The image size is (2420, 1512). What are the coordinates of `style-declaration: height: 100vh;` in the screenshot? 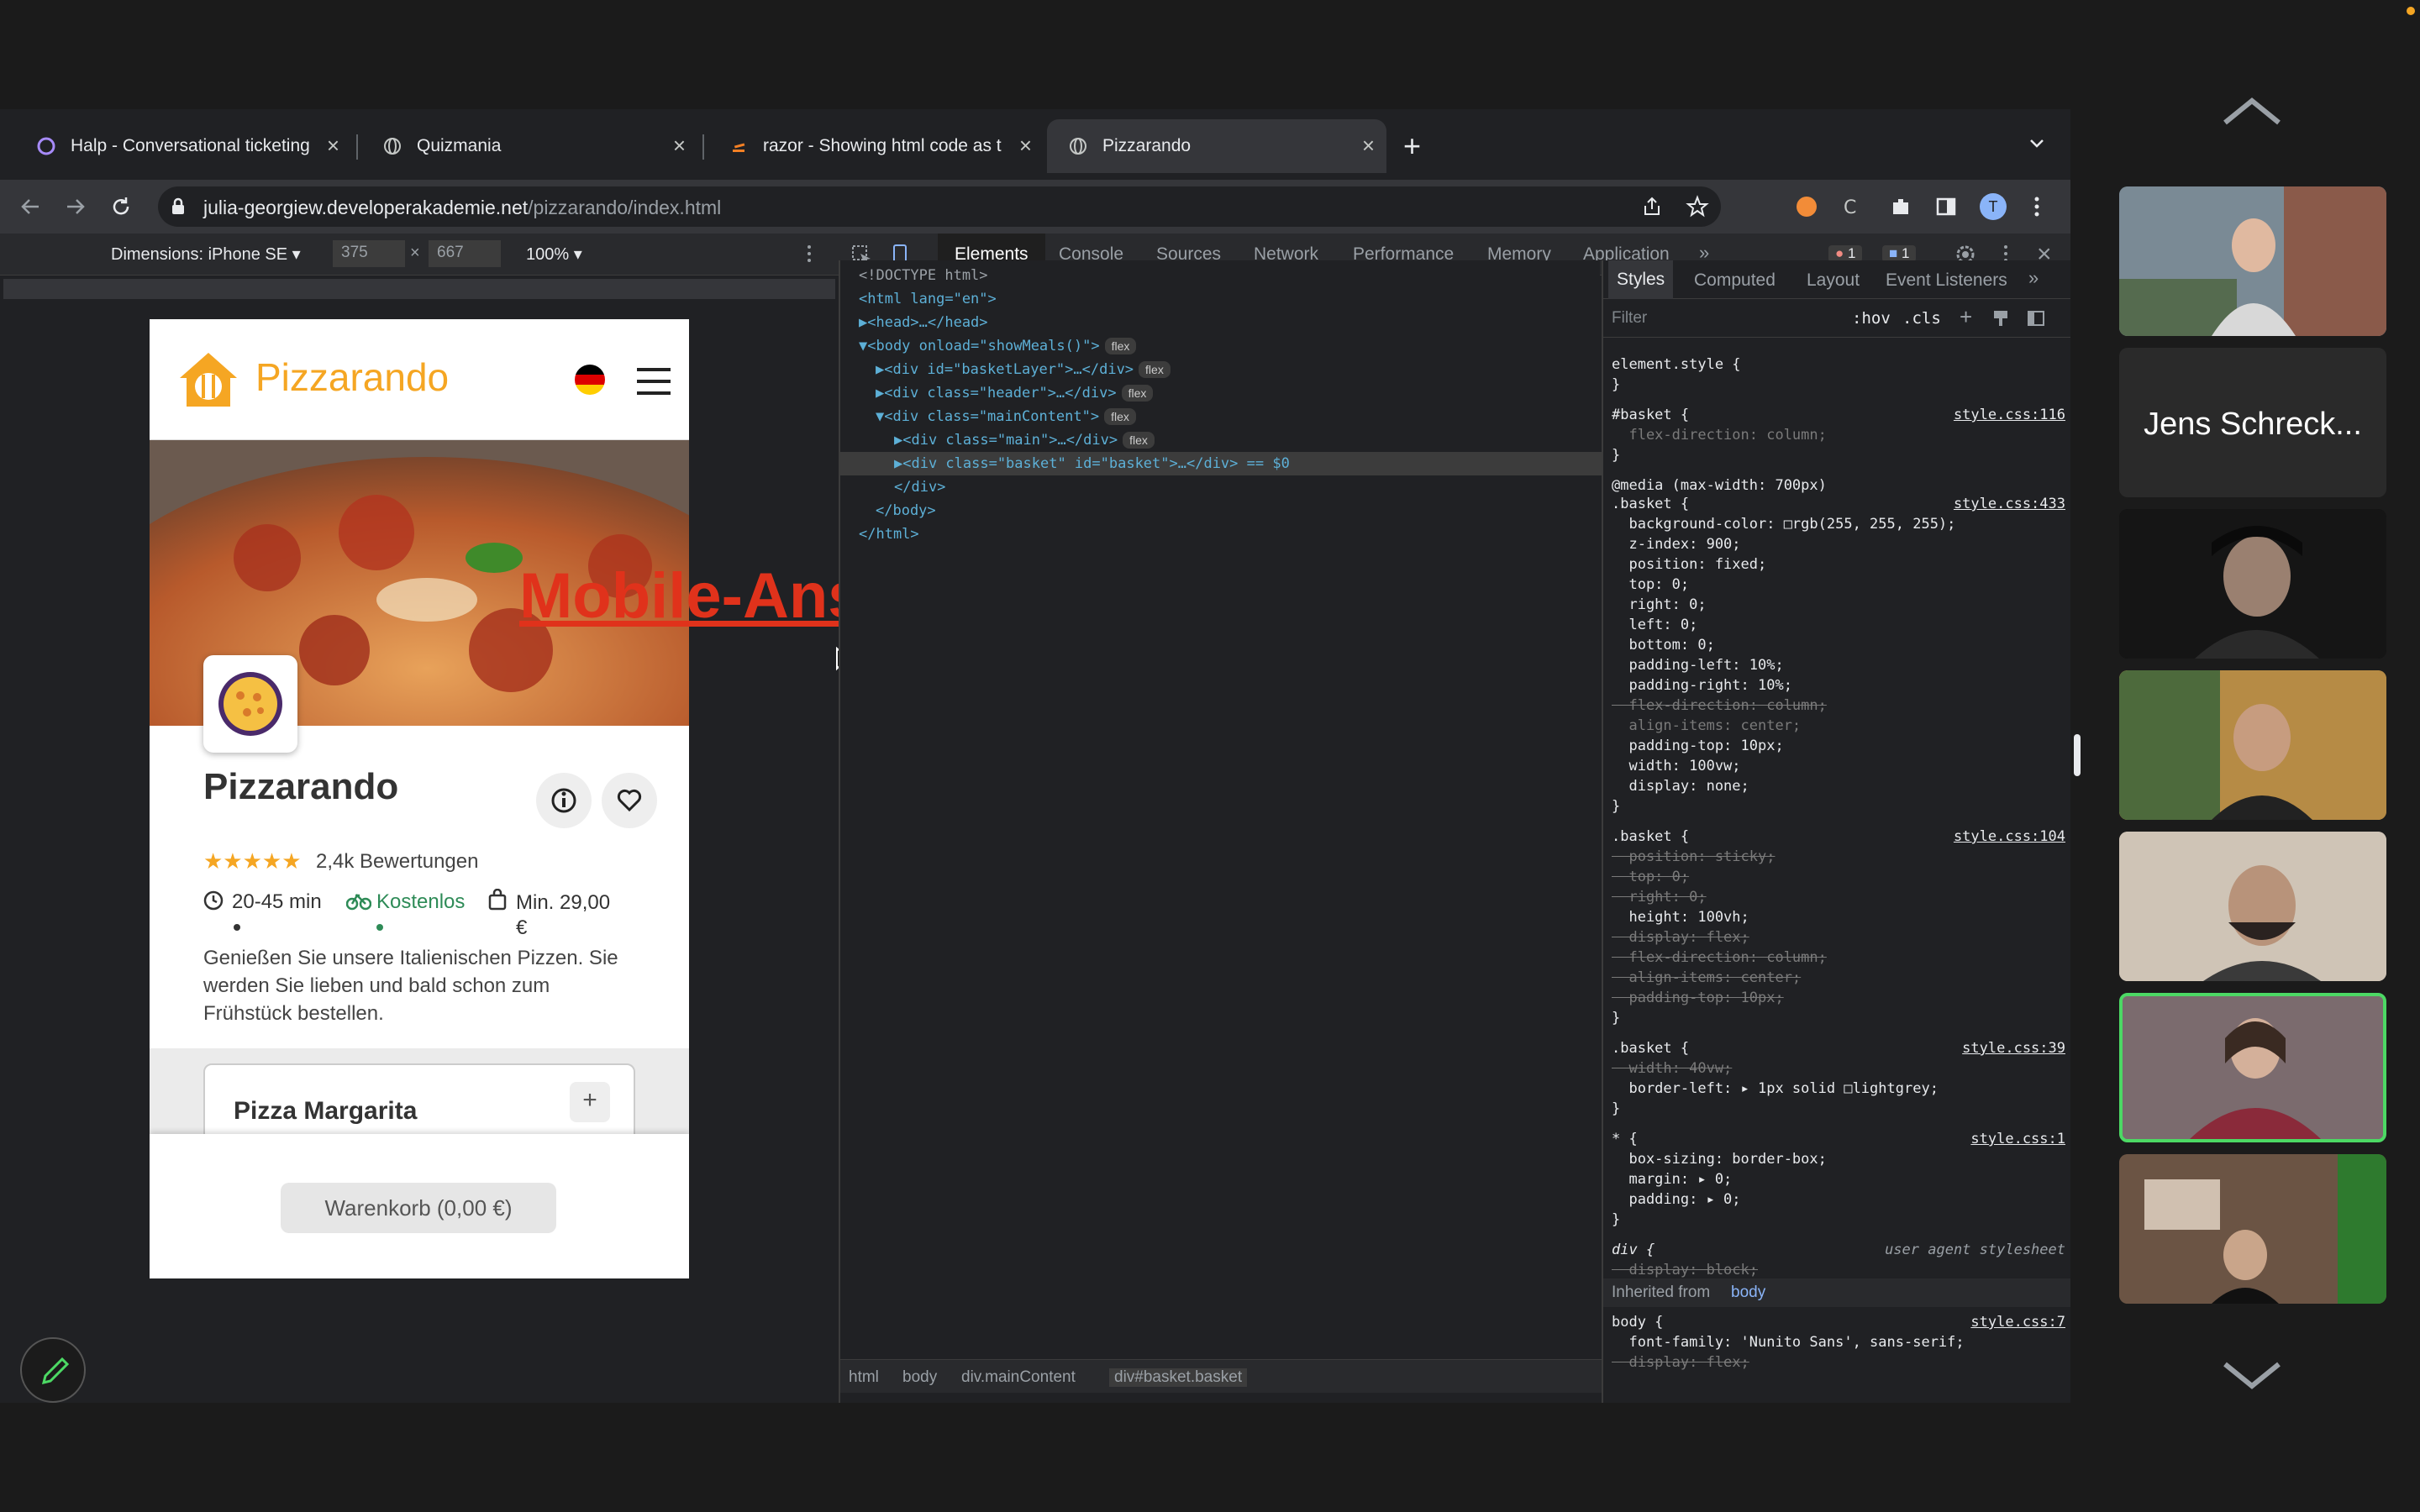 It's located at (1680, 917).